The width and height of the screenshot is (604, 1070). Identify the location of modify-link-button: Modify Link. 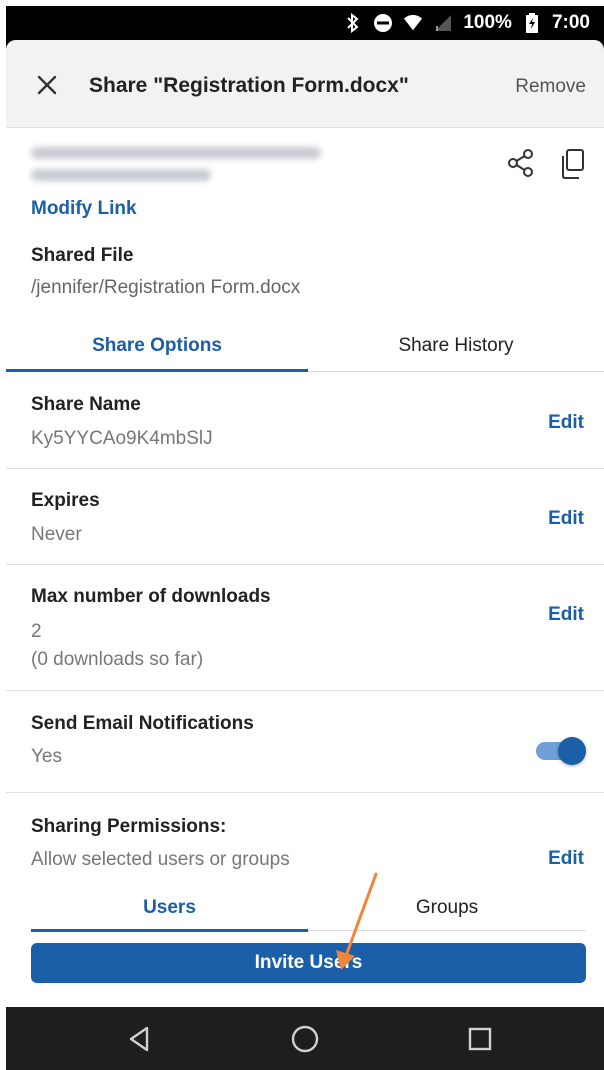
(84, 209).